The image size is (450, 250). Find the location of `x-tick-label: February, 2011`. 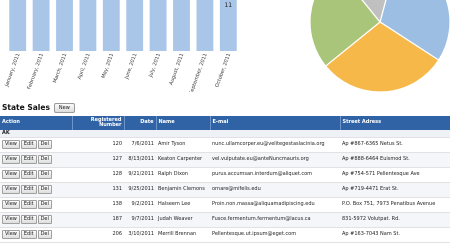

x-tick-label: February, 2011 is located at coordinates (35, 72).